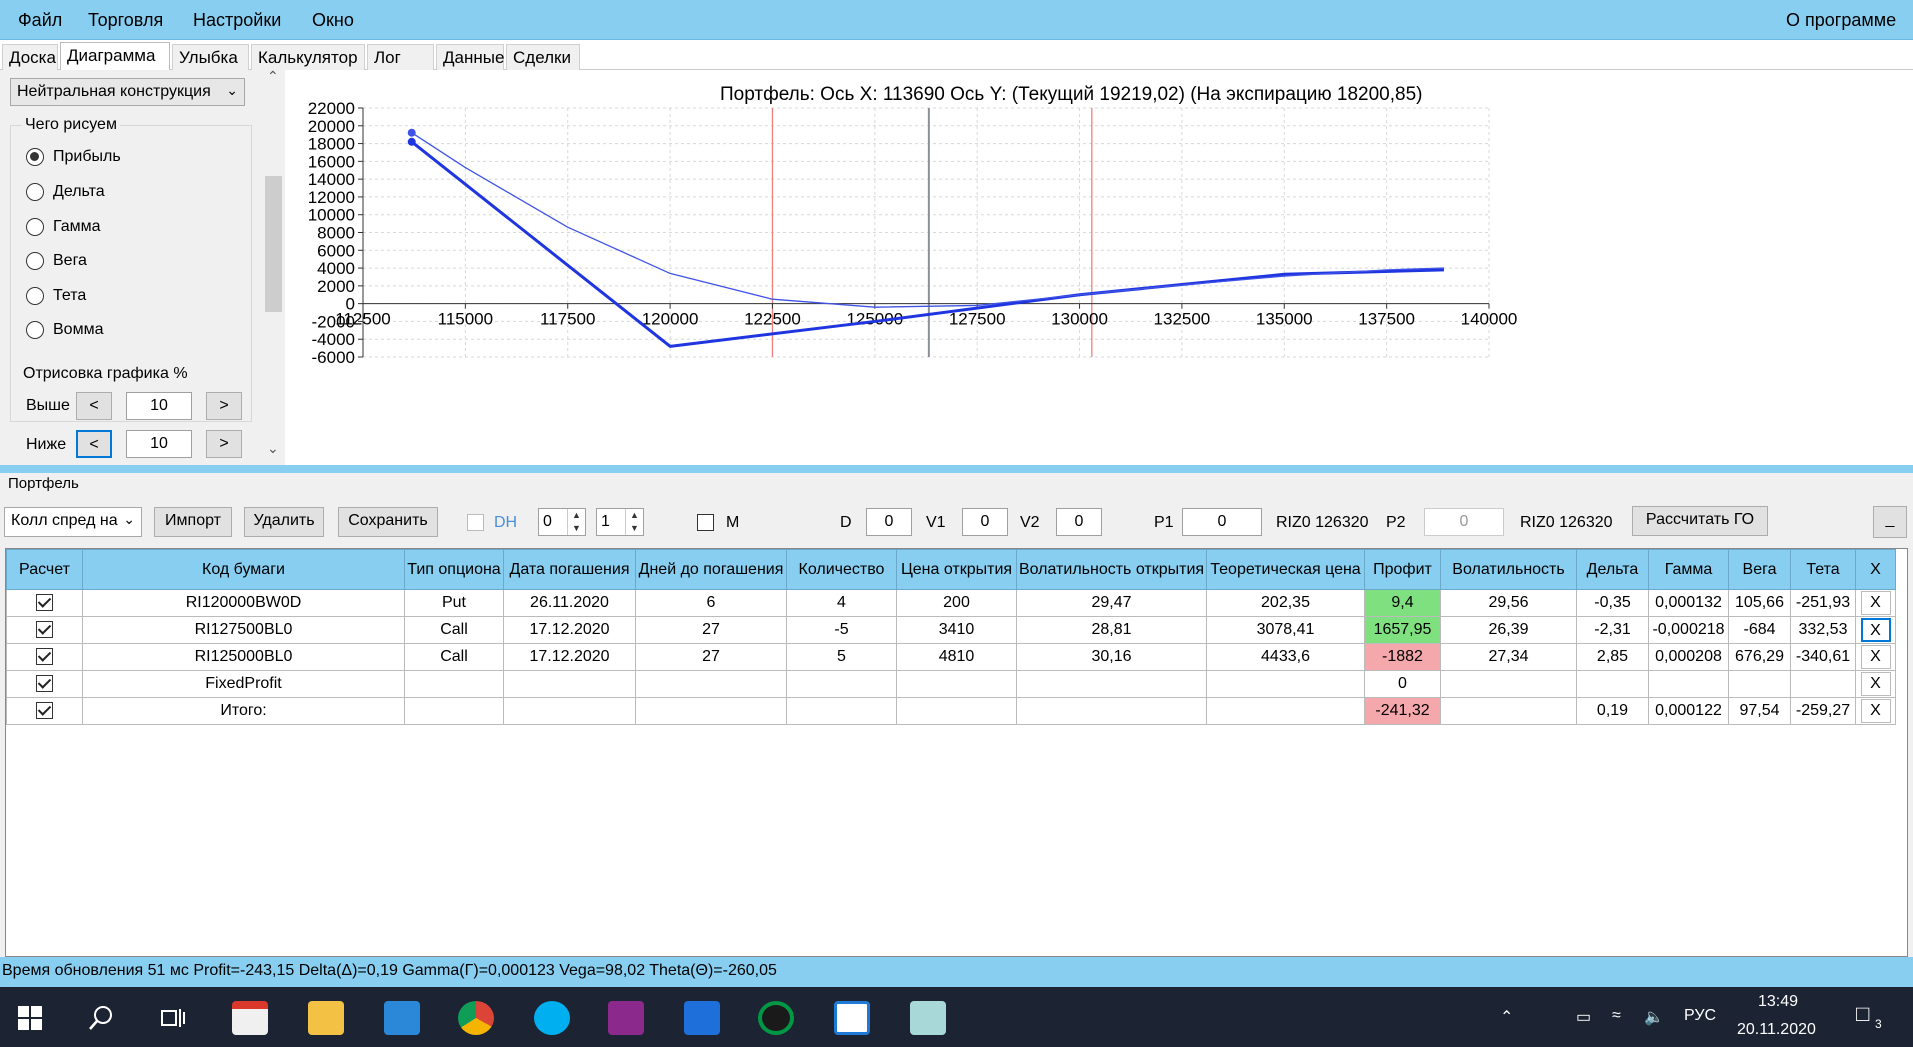  What do you see at coordinates (711, 684) in the screenshot?
I see `cell-days` at bounding box center [711, 684].